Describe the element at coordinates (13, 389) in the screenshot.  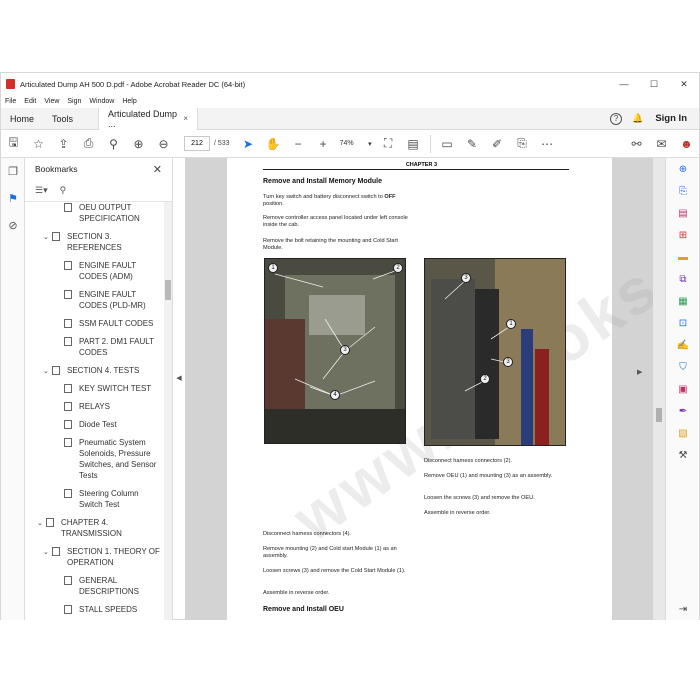
I see `left-navigation-rail: ❐ ⚑ ⊘` at that location.